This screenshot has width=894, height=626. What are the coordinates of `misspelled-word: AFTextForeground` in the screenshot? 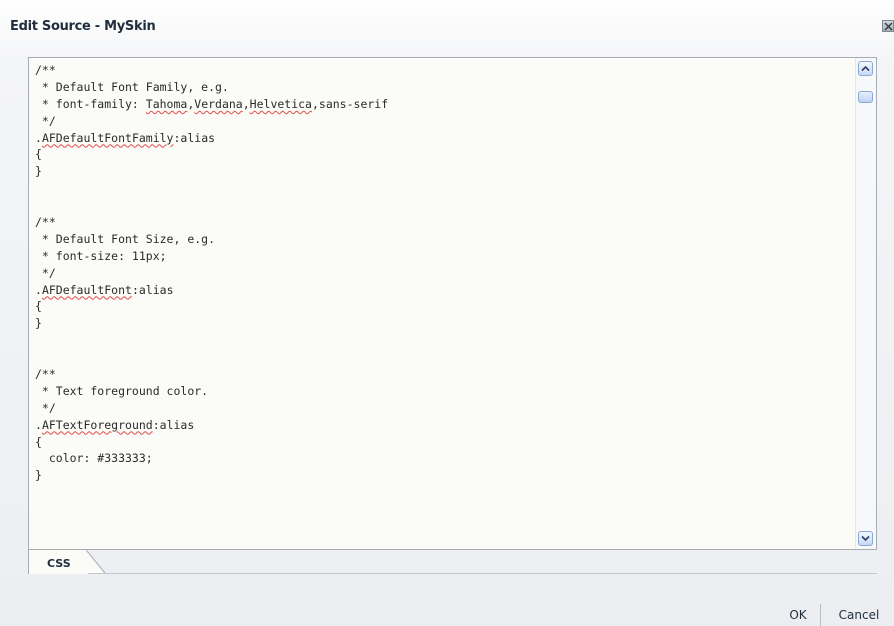 It's located at (97, 424).